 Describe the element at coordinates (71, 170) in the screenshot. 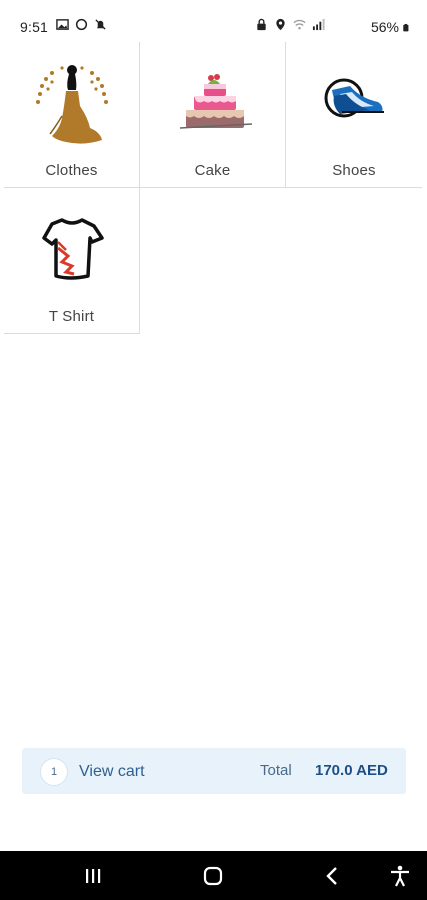

I see `category-label: Clothes` at that location.